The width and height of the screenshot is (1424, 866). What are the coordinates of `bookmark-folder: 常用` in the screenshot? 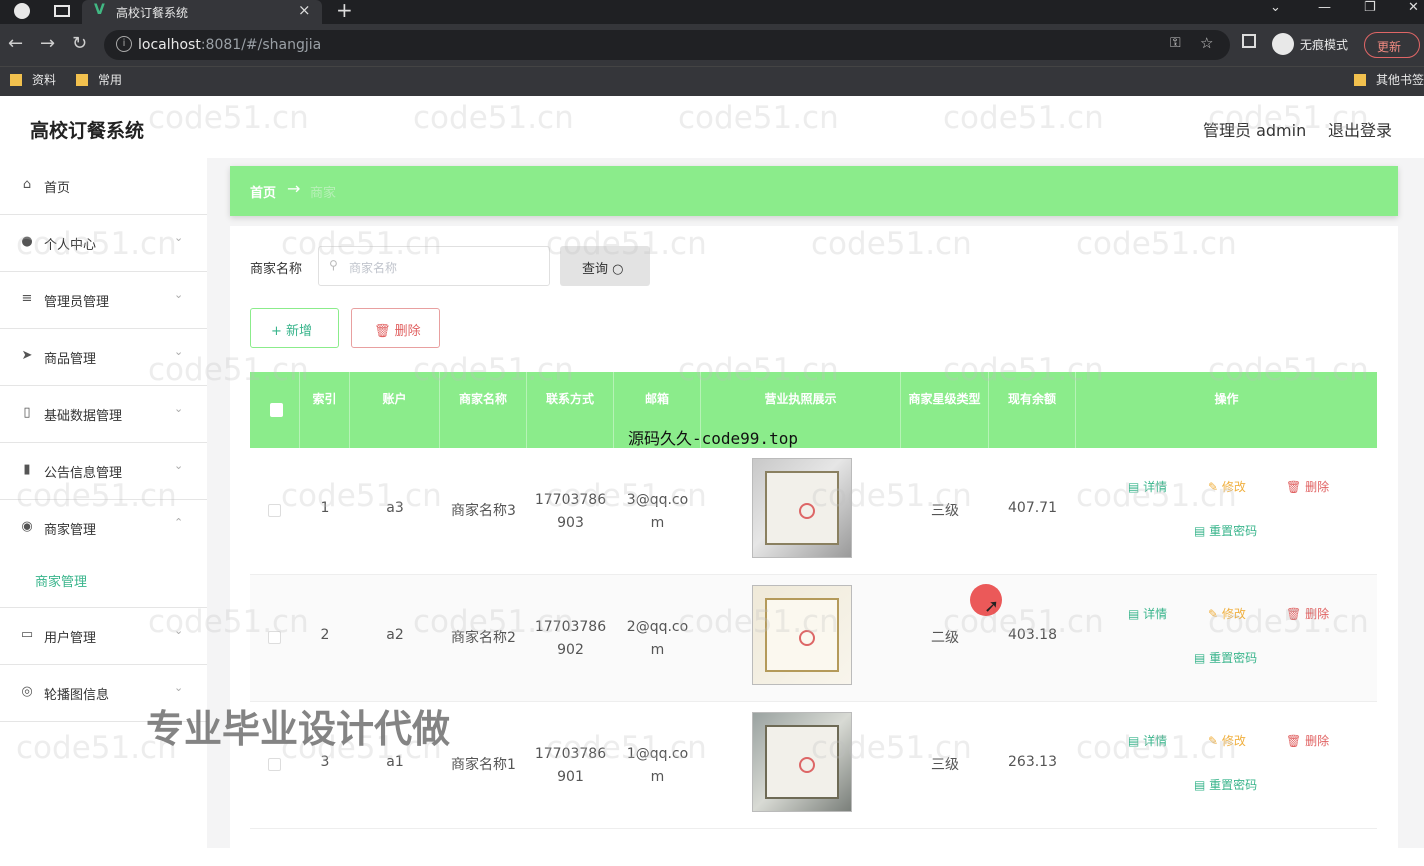 It's located at (99, 79).